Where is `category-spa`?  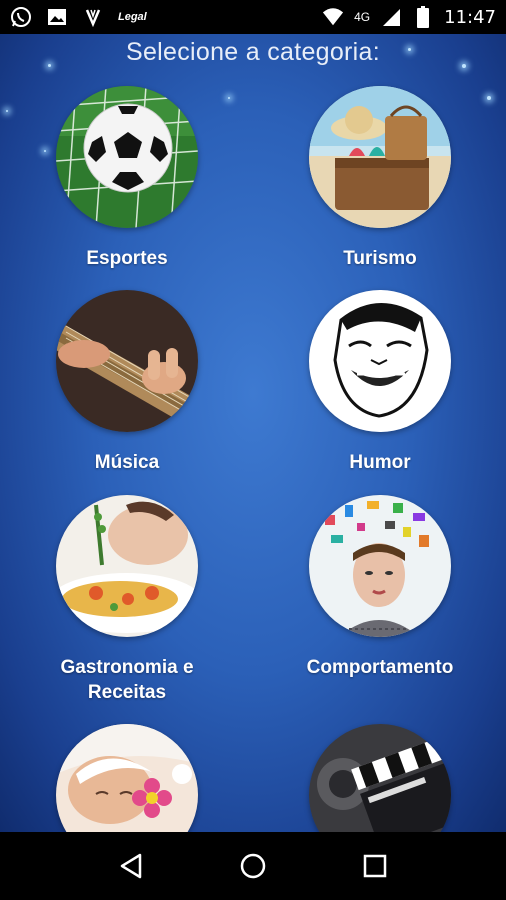 category-spa is located at coordinates (127, 778).